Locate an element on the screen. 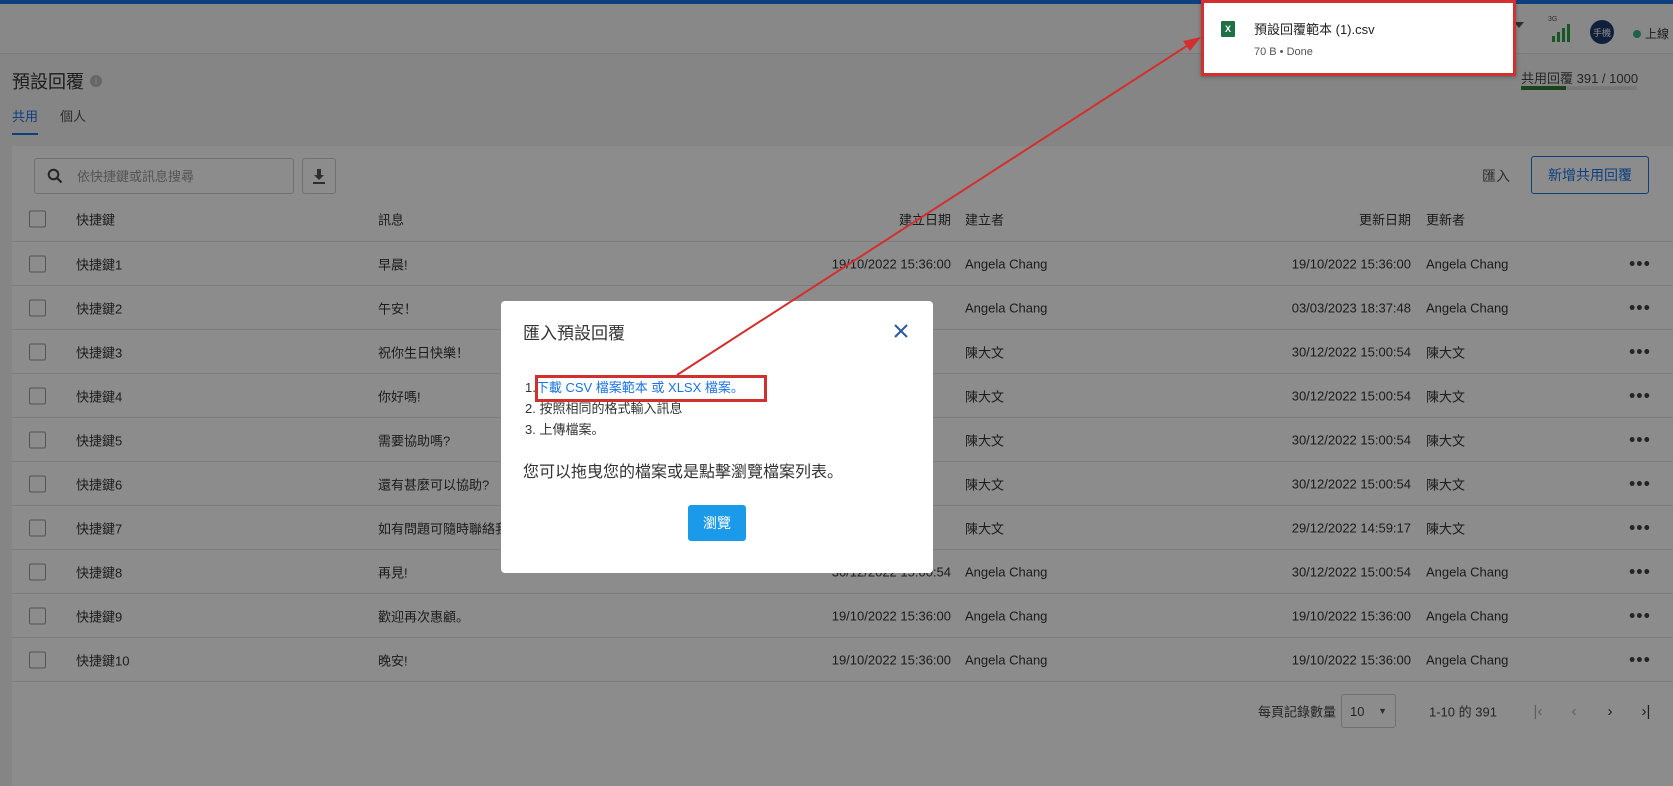 Image resolution: width=1673 pixels, height=786 pixels. download-filename: 預設回覆範本 (1).csv is located at coordinates (1314, 28).